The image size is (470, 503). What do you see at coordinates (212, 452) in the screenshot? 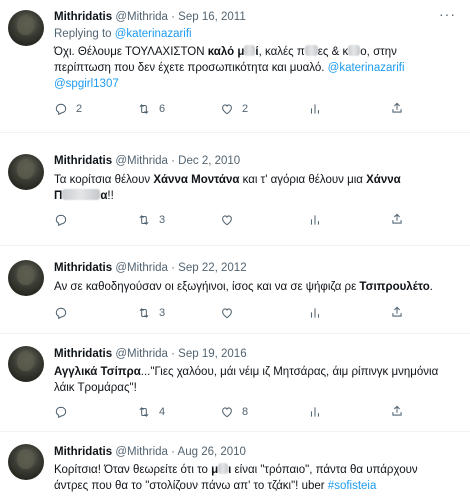
I see `tweet-date: Aug 26, 2010` at bounding box center [212, 452].